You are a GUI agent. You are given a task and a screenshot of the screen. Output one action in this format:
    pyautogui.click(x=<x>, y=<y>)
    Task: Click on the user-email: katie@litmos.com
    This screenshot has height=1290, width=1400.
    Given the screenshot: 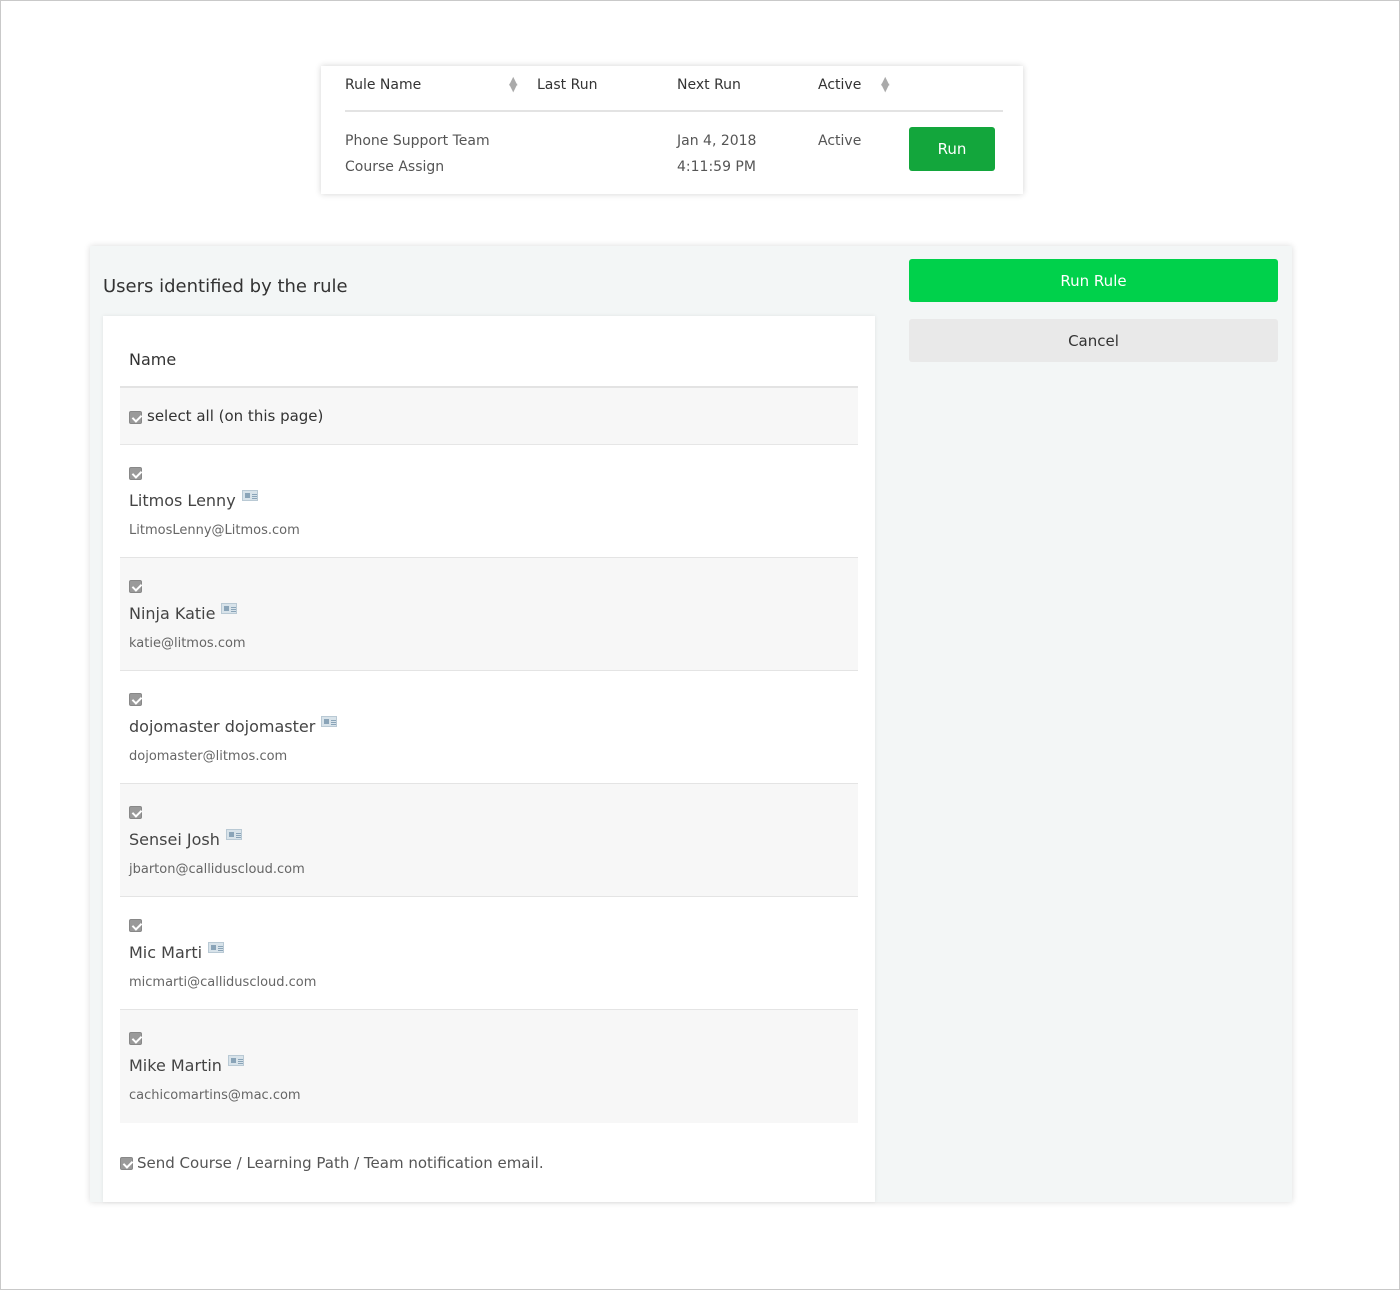 What is the action you would take?
    pyautogui.click(x=187, y=643)
    